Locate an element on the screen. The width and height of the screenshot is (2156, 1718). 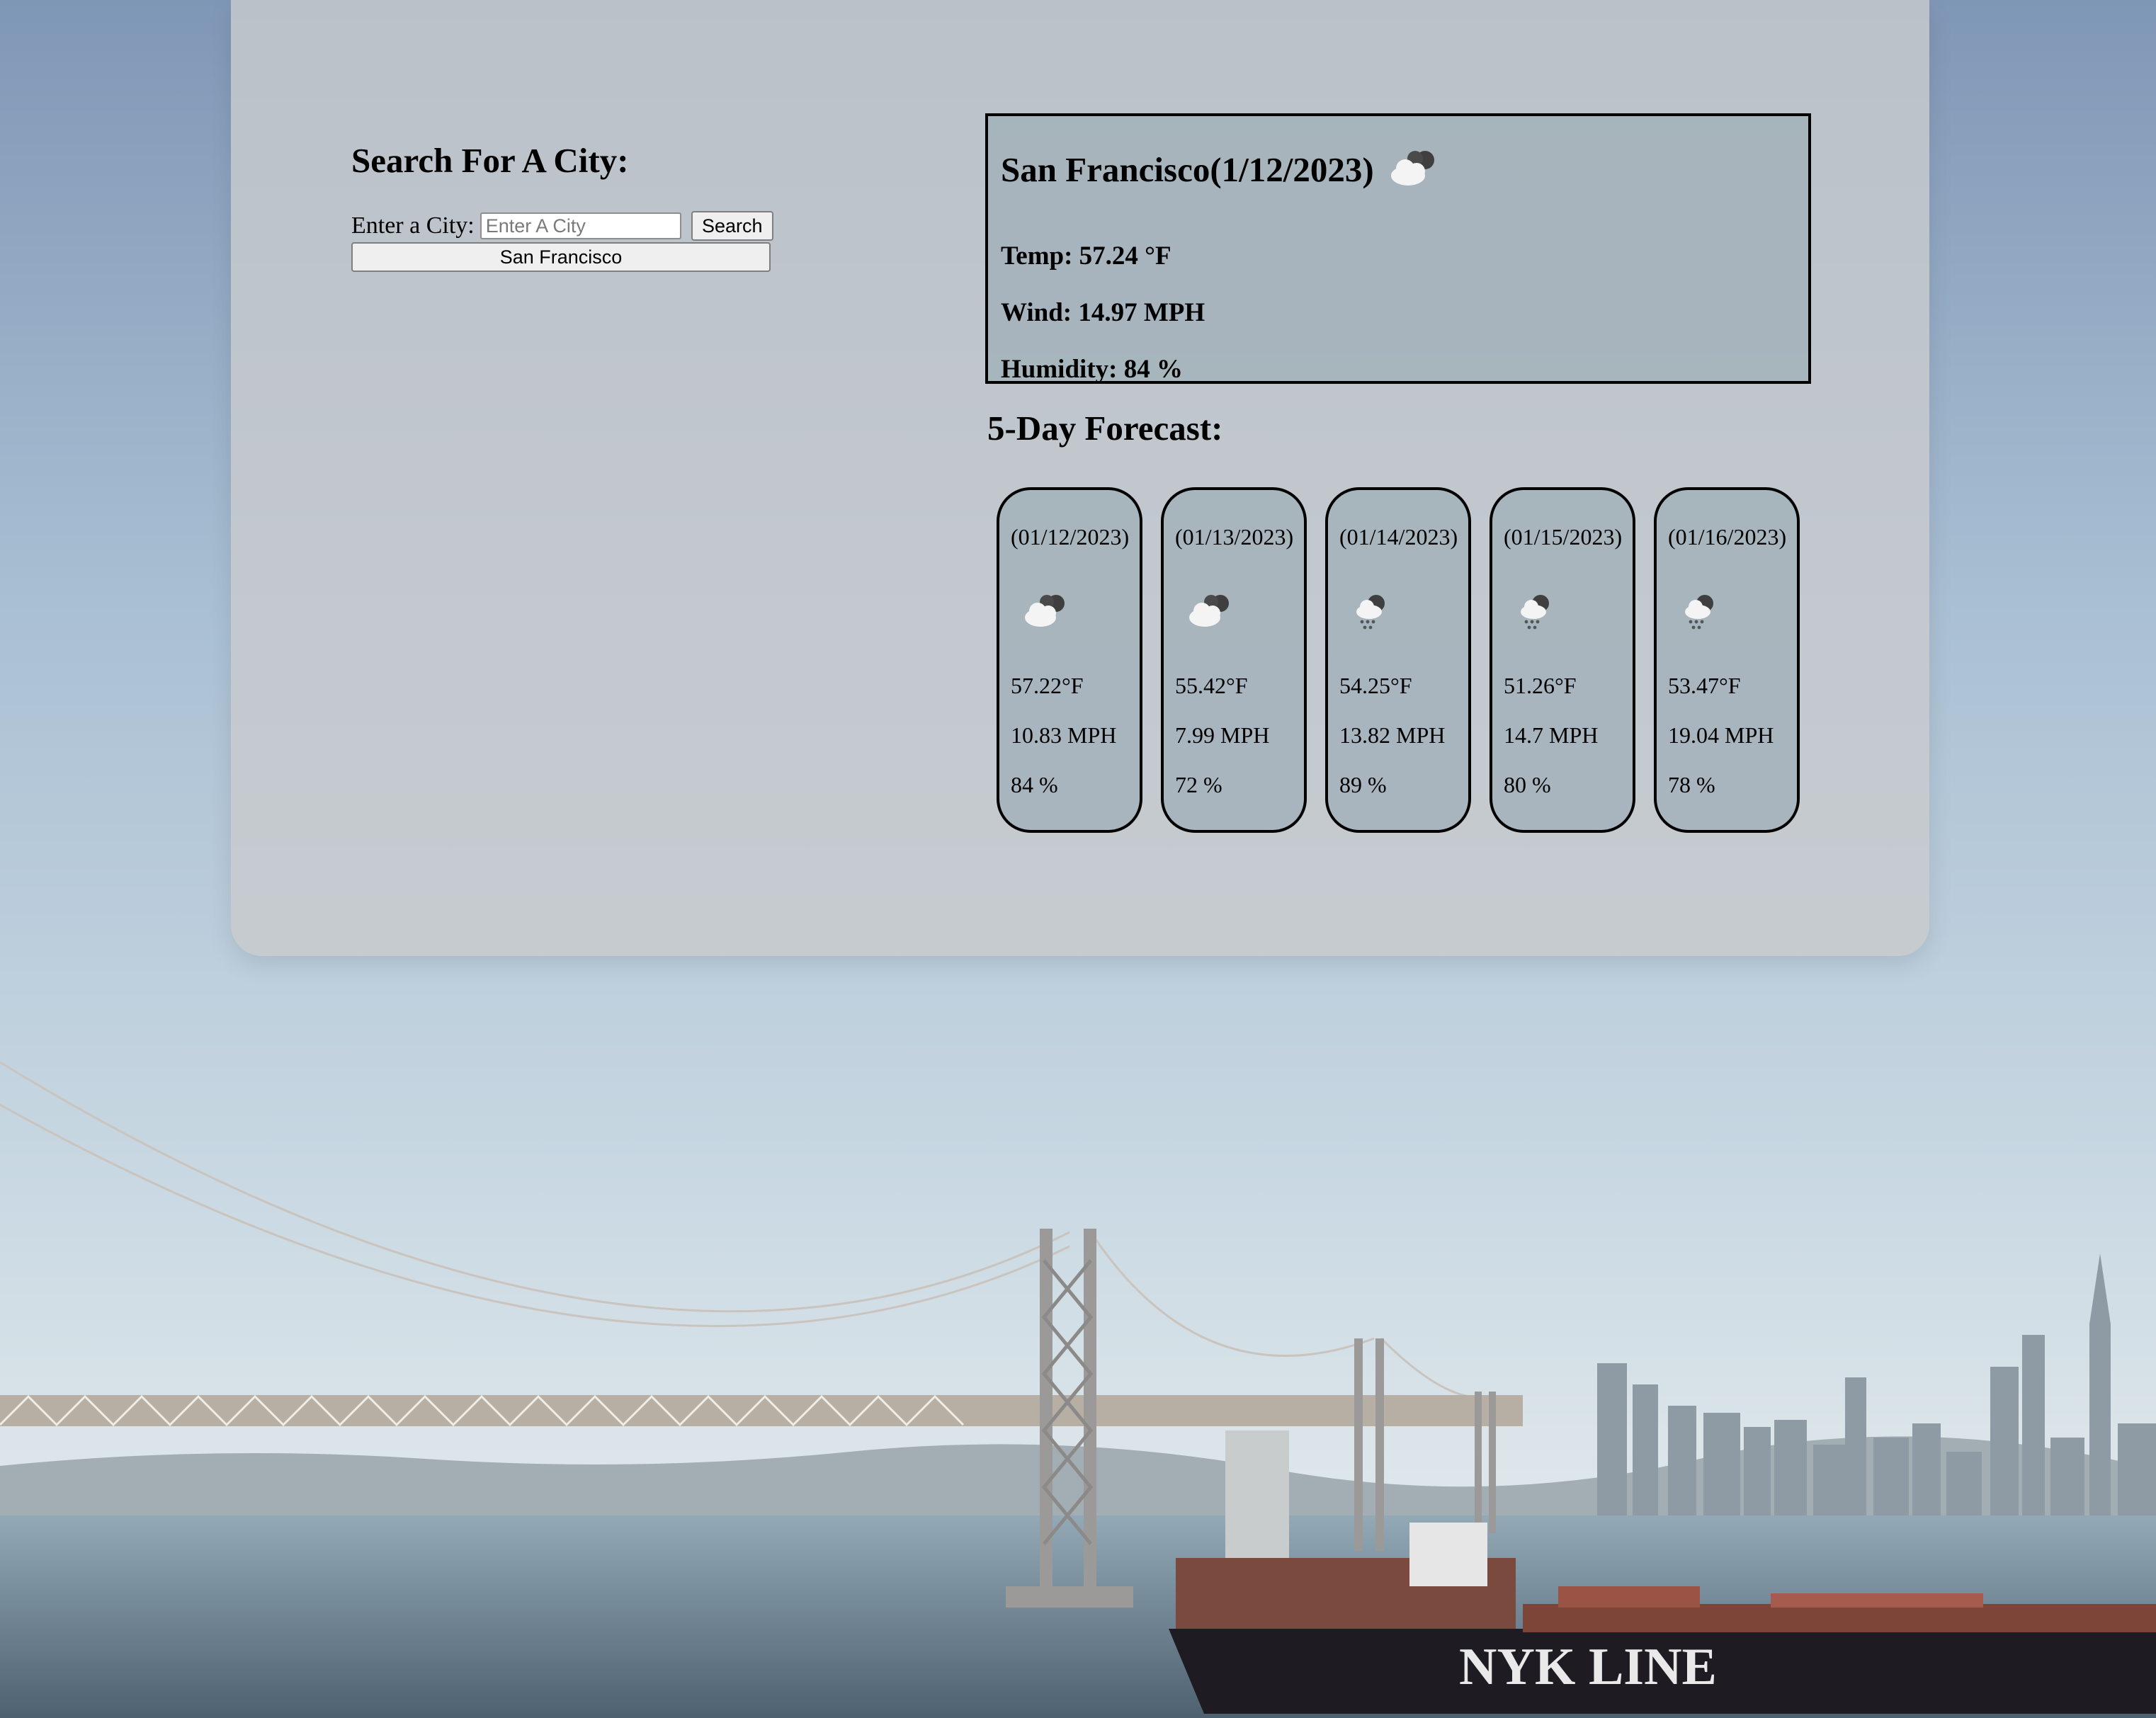
current-city-date: San Francisco(1/12/2023) is located at coordinates (1222, 169).